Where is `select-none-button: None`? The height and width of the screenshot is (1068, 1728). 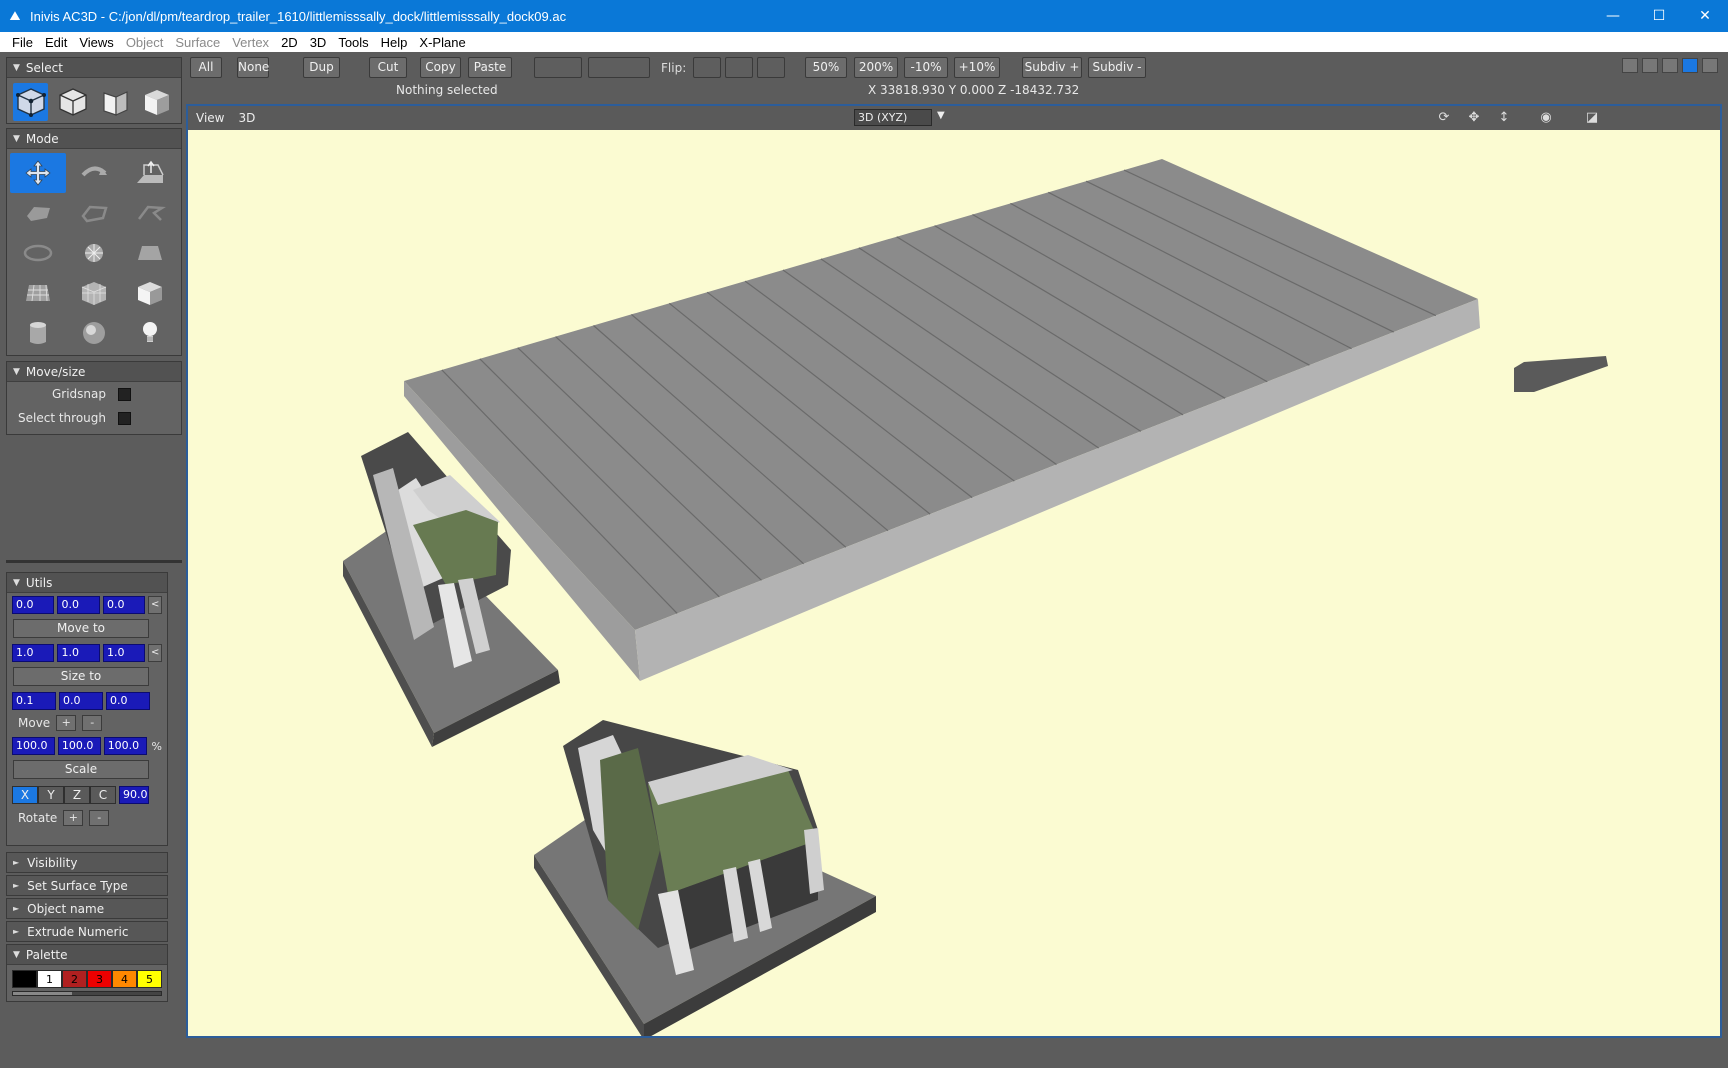 select-none-button: None is located at coordinates (253, 67).